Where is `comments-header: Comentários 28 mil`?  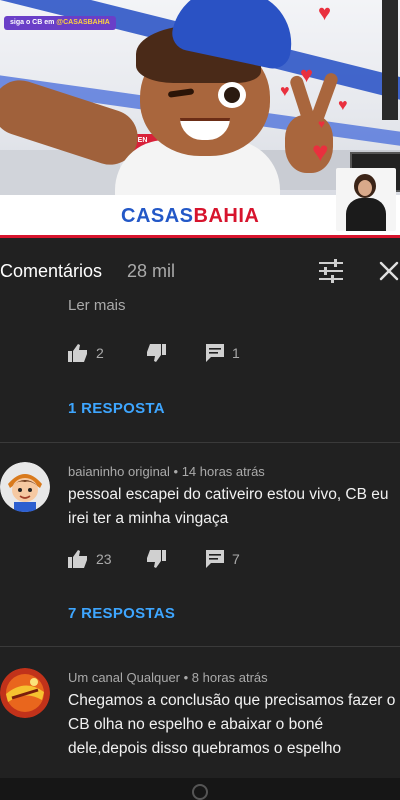 comments-header: Comentários 28 mil is located at coordinates (200, 269).